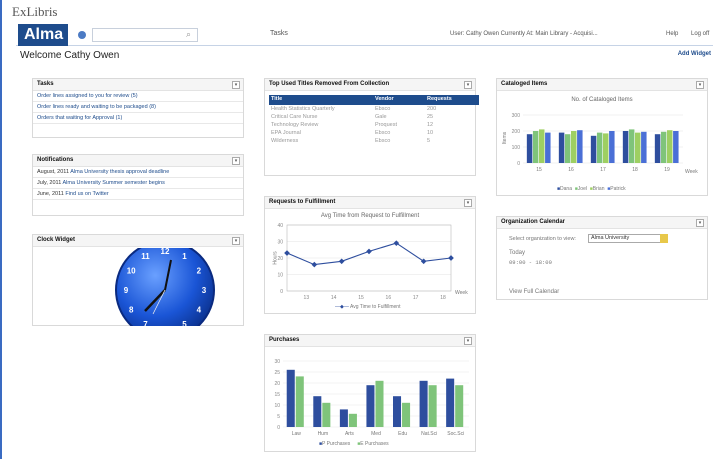  What do you see at coordinates (114, 183) in the screenshot?
I see `notification-text: Alma University Summer semester begins` at bounding box center [114, 183].